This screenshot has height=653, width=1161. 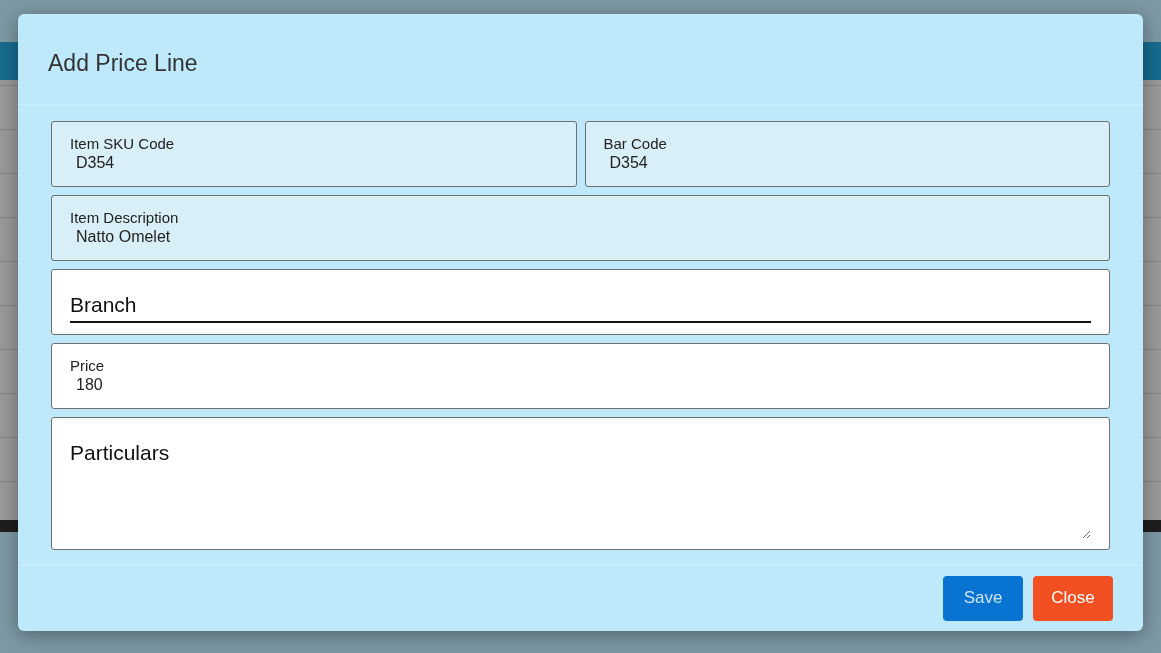 I want to click on field-label: Item Description, so click(x=125, y=218).